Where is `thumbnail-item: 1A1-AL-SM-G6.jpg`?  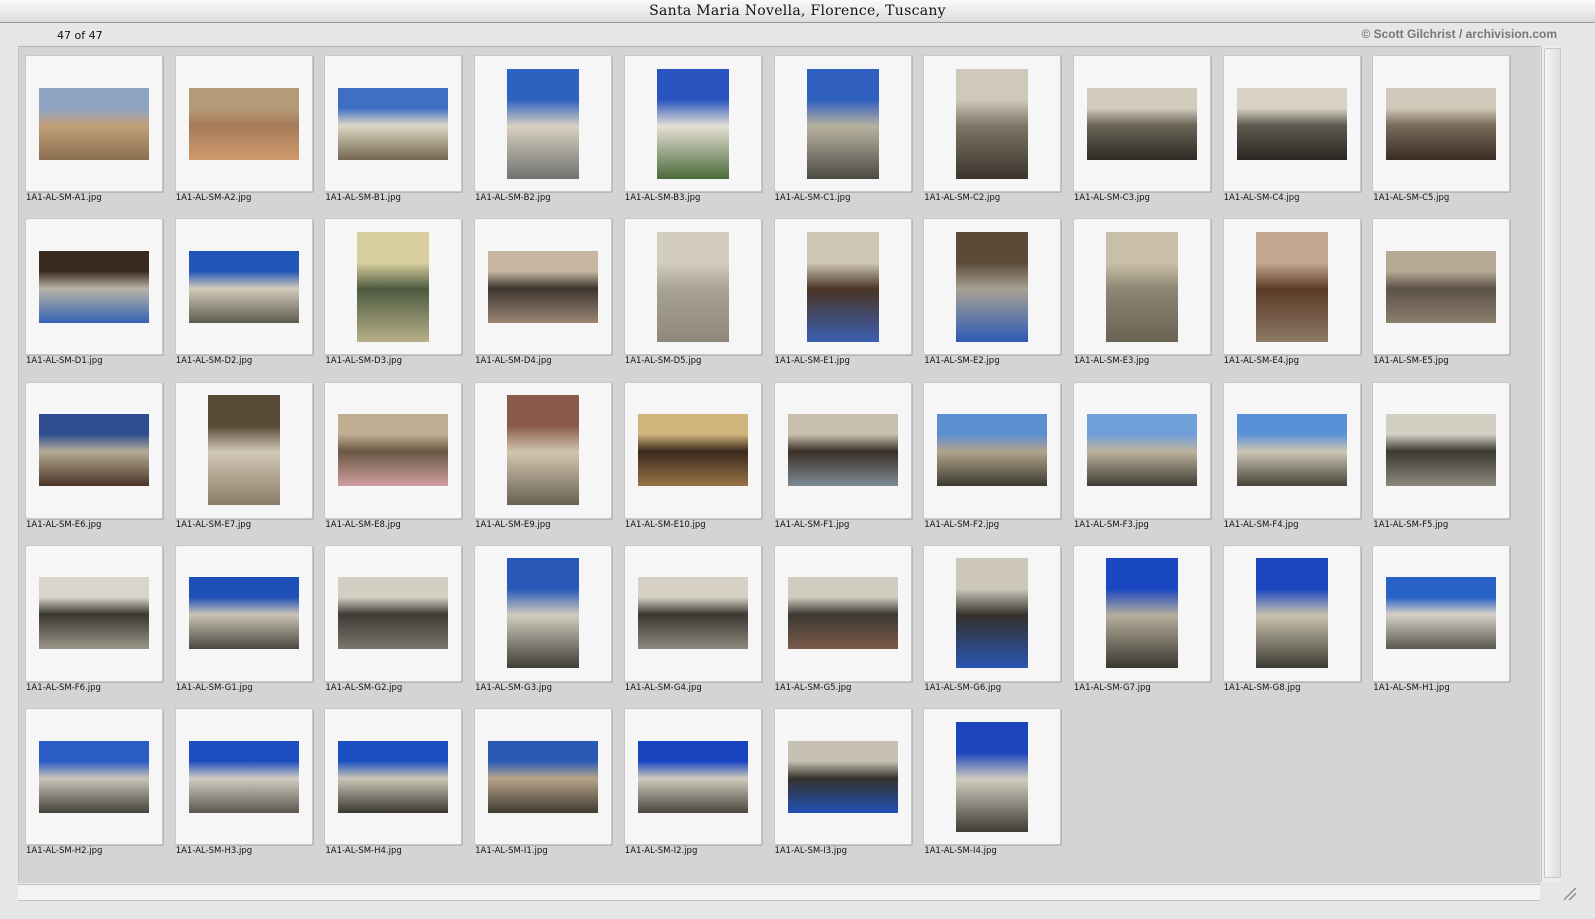 thumbnail-item: 1A1-AL-SM-G6.jpg is located at coordinates (992, 617).